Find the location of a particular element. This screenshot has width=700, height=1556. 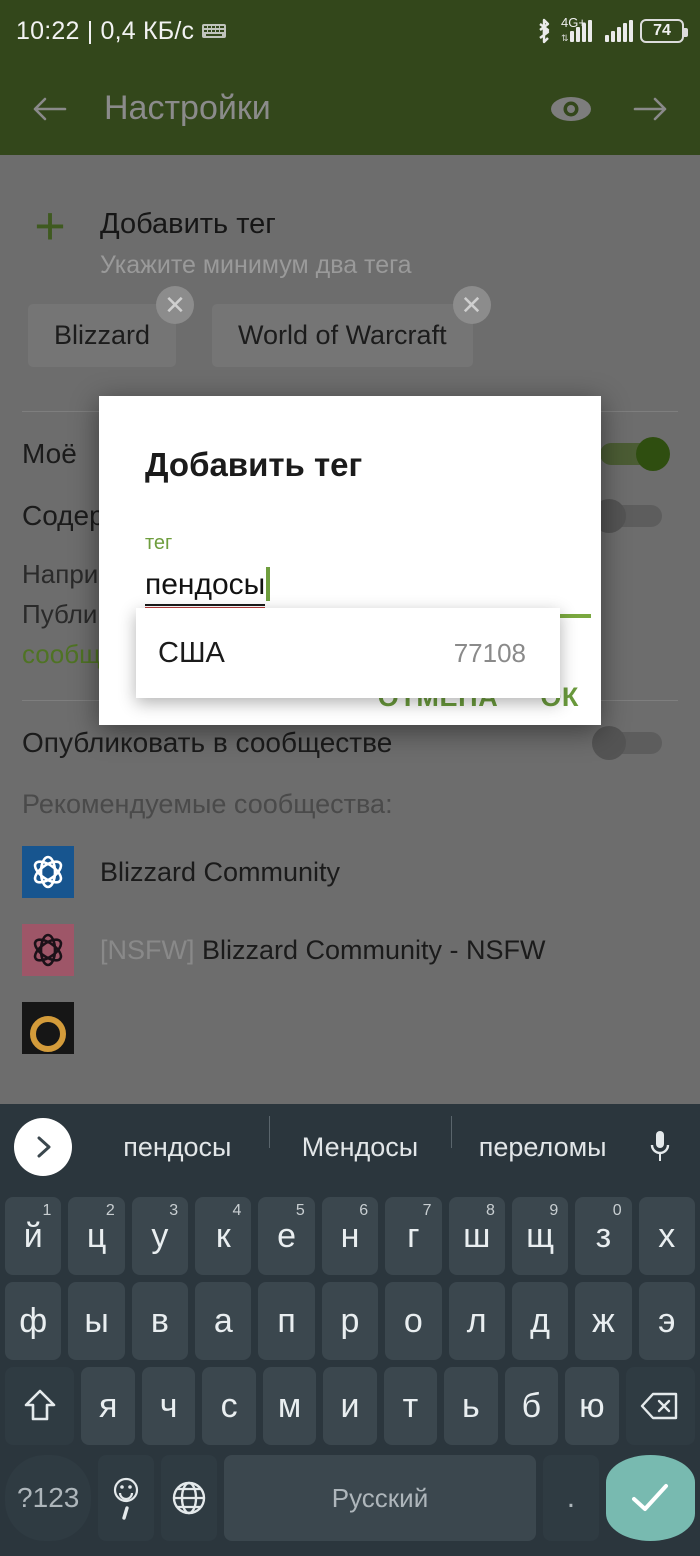

status-left-group: 10:22 | 0,4 КБ/с is located at coordinates (121, 31).